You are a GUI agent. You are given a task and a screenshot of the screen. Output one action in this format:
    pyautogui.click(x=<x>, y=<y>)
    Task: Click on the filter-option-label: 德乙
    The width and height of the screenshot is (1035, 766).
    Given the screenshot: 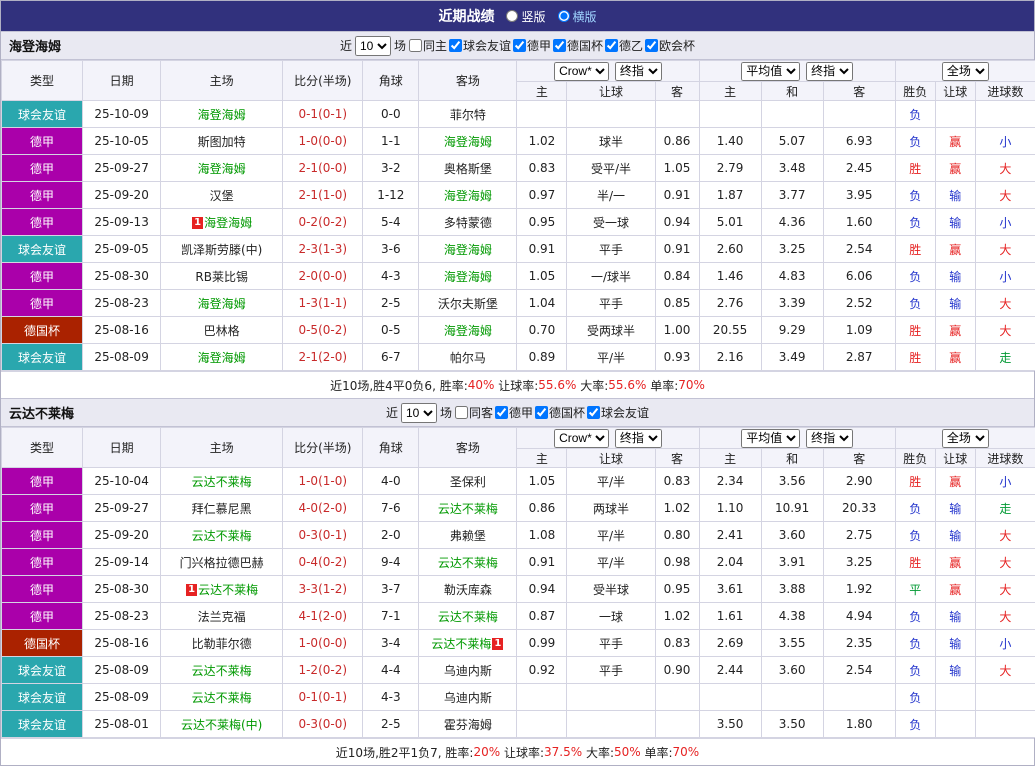 What is the action you would take?
    pyautogui.click(x=631, y=45)
    